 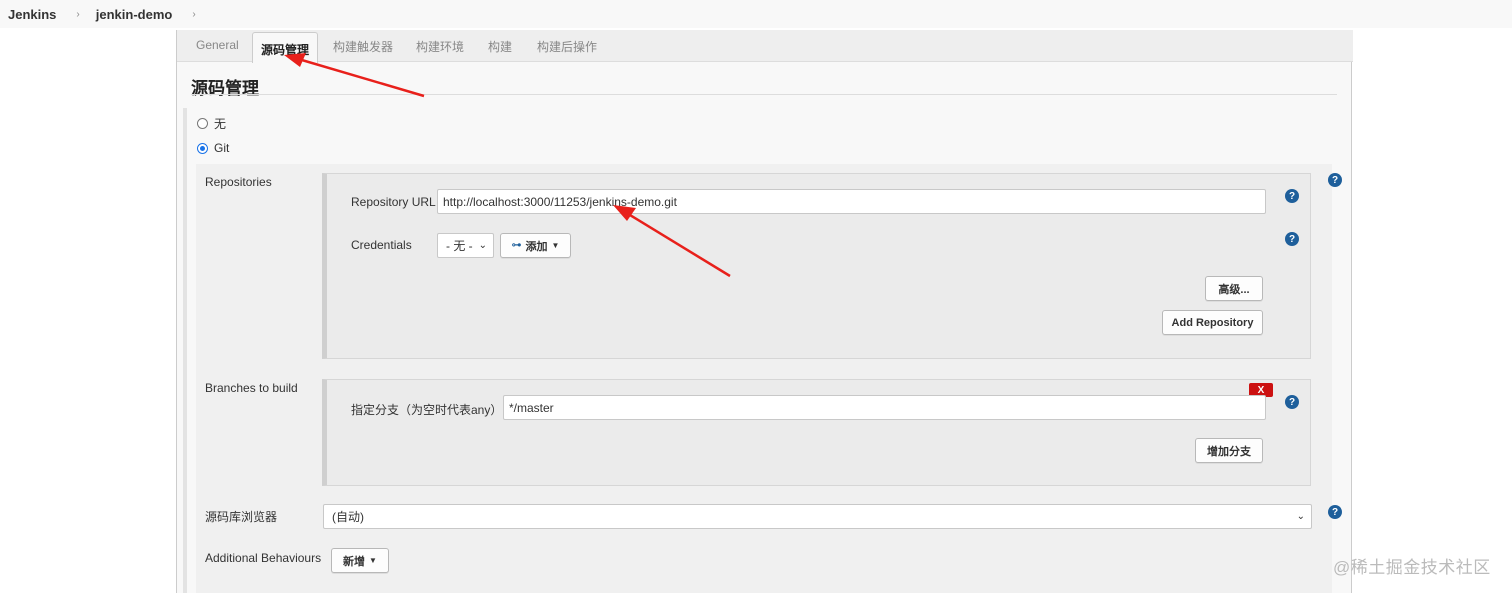 What do you see at coordinates (263, 558) in the screenshot?
I see `additional-behaviours-label: Additional Behaviours` at bounding box center [263, 558].